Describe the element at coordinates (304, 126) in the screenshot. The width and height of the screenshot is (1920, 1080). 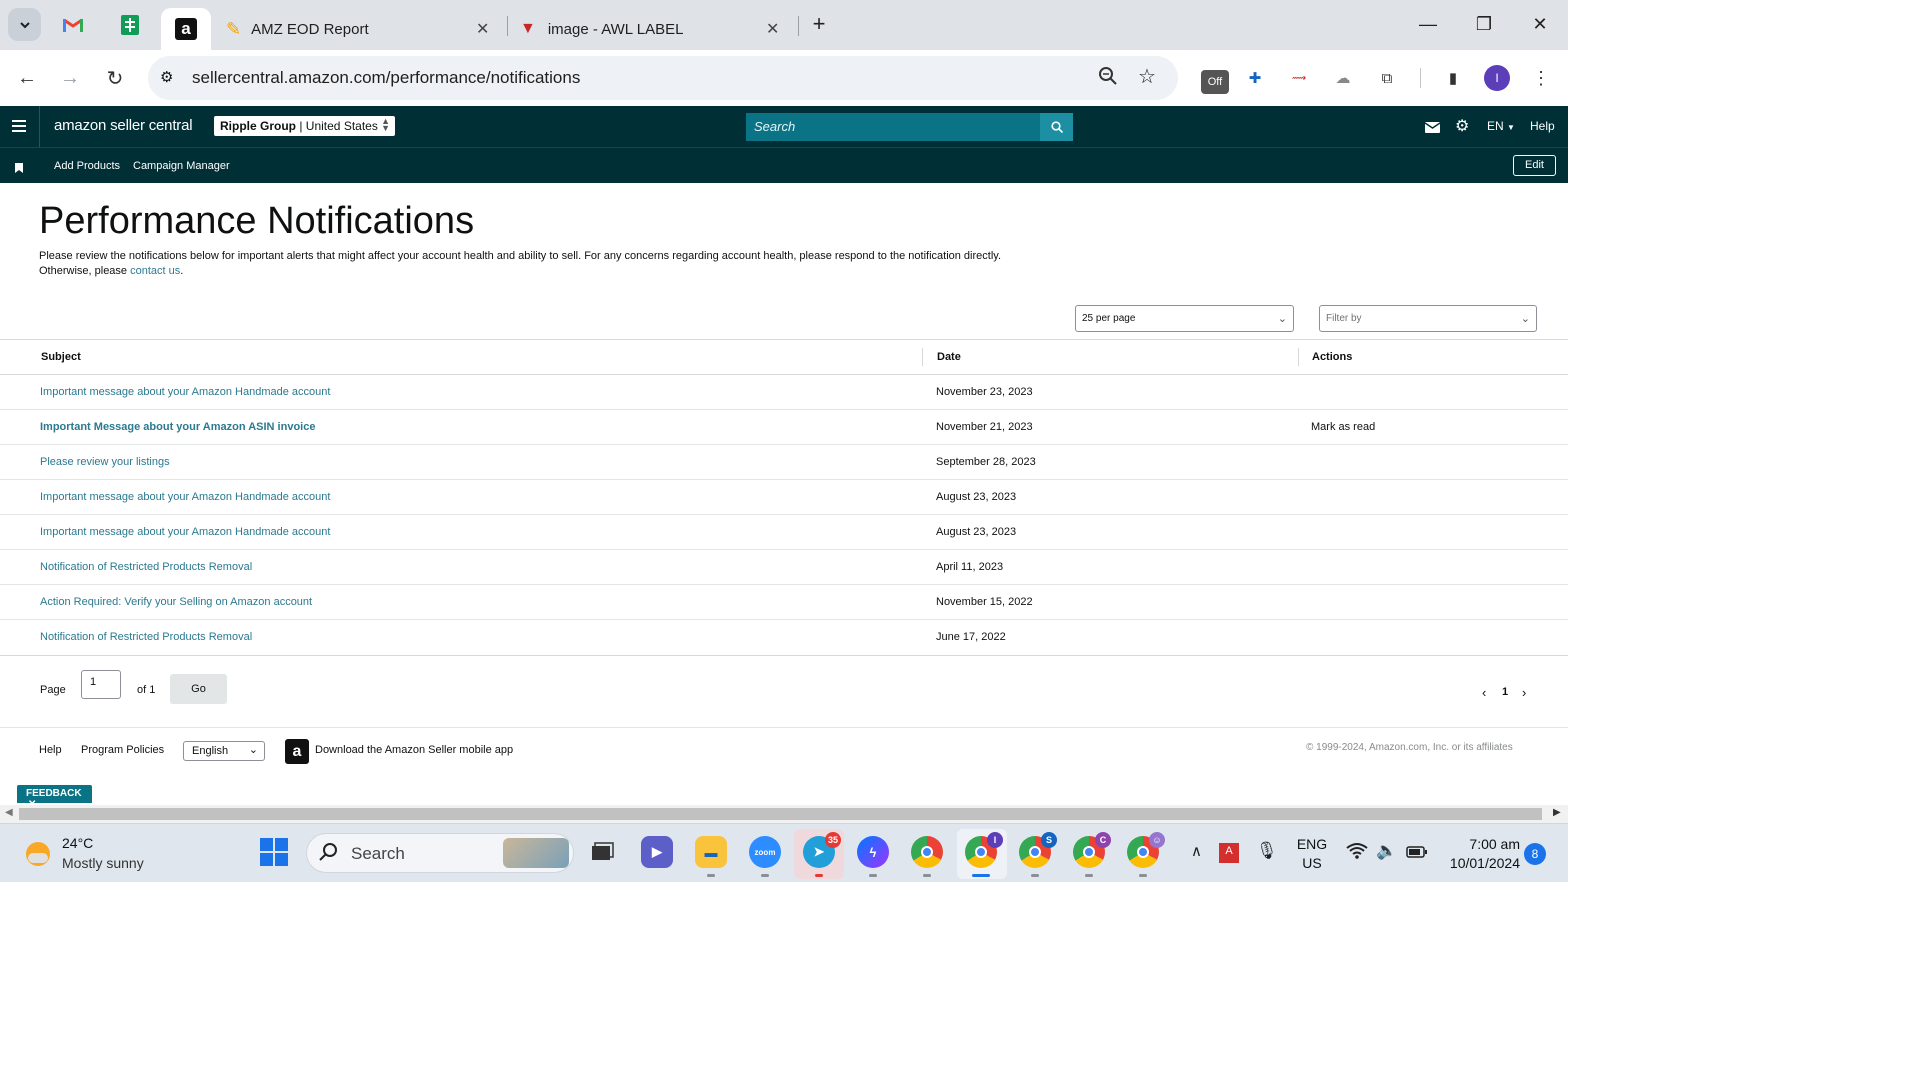
I see `account-switcher: Ripple Group | United States ▲ ▼` at that location.